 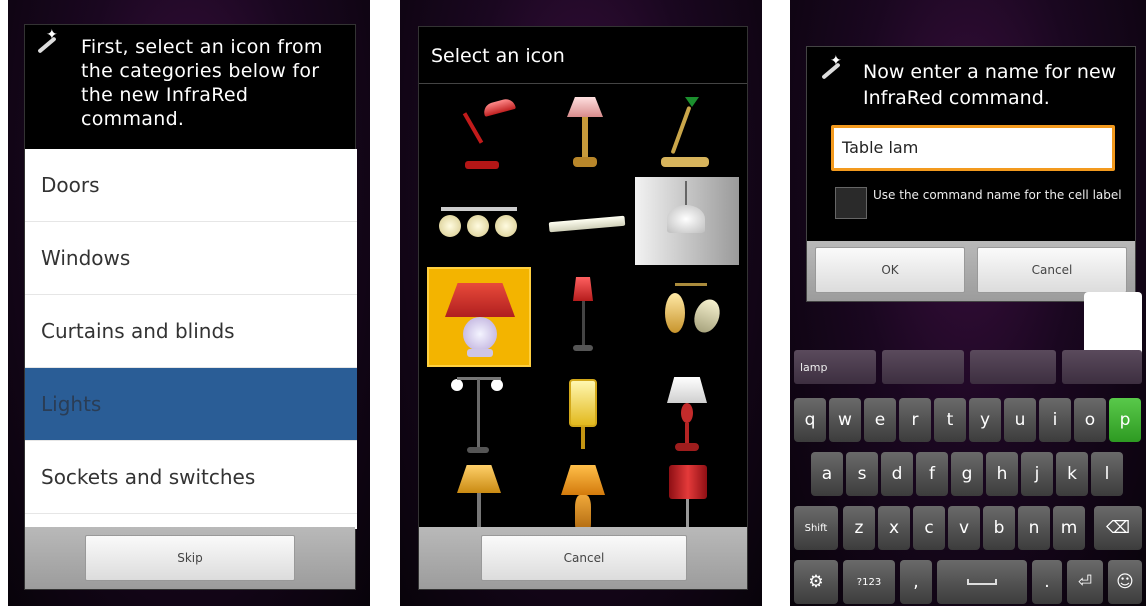 What do you see at coordinates (191, 185) in the screenshot?
I see `category-item-doors: Doors` at bounding box center [191, 185].